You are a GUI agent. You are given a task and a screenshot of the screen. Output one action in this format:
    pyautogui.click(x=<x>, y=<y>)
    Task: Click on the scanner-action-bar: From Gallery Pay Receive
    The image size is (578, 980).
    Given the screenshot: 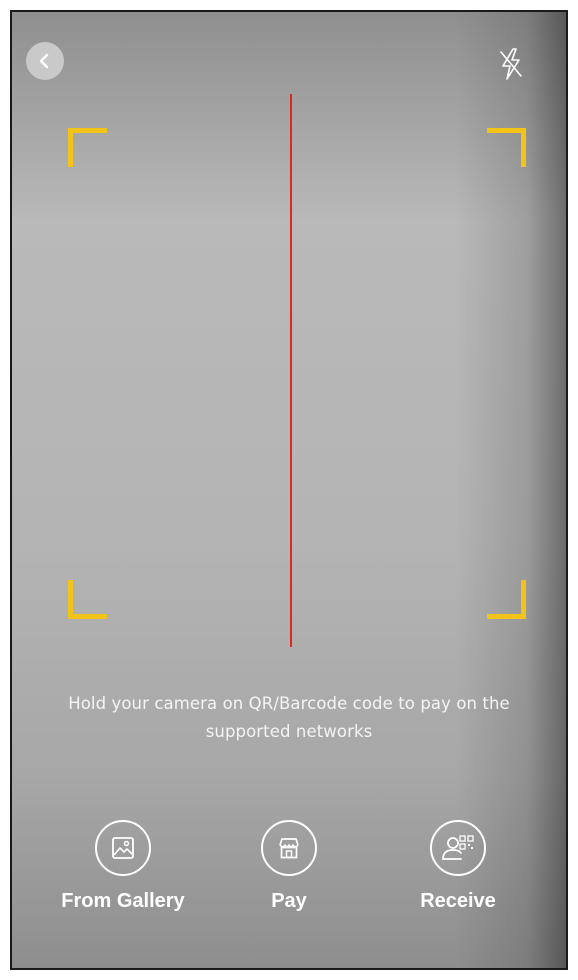 What is the action you would take?
    pyautogui.click(x=289, y=875)
    